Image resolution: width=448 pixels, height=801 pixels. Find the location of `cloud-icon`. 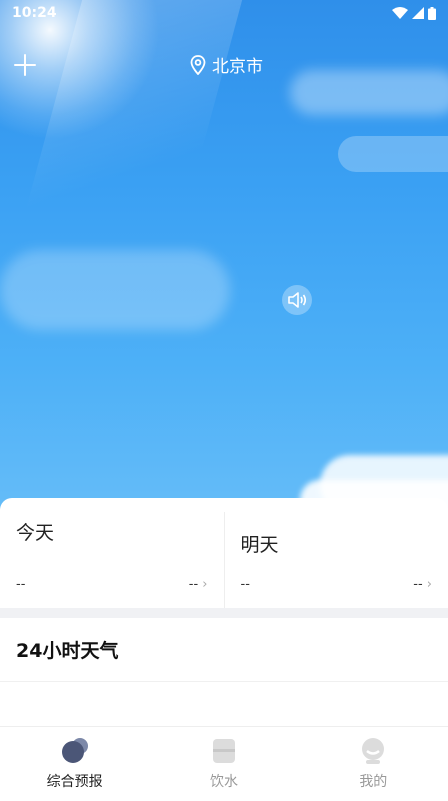

cloud-icon is located at coordinates (75, 751).